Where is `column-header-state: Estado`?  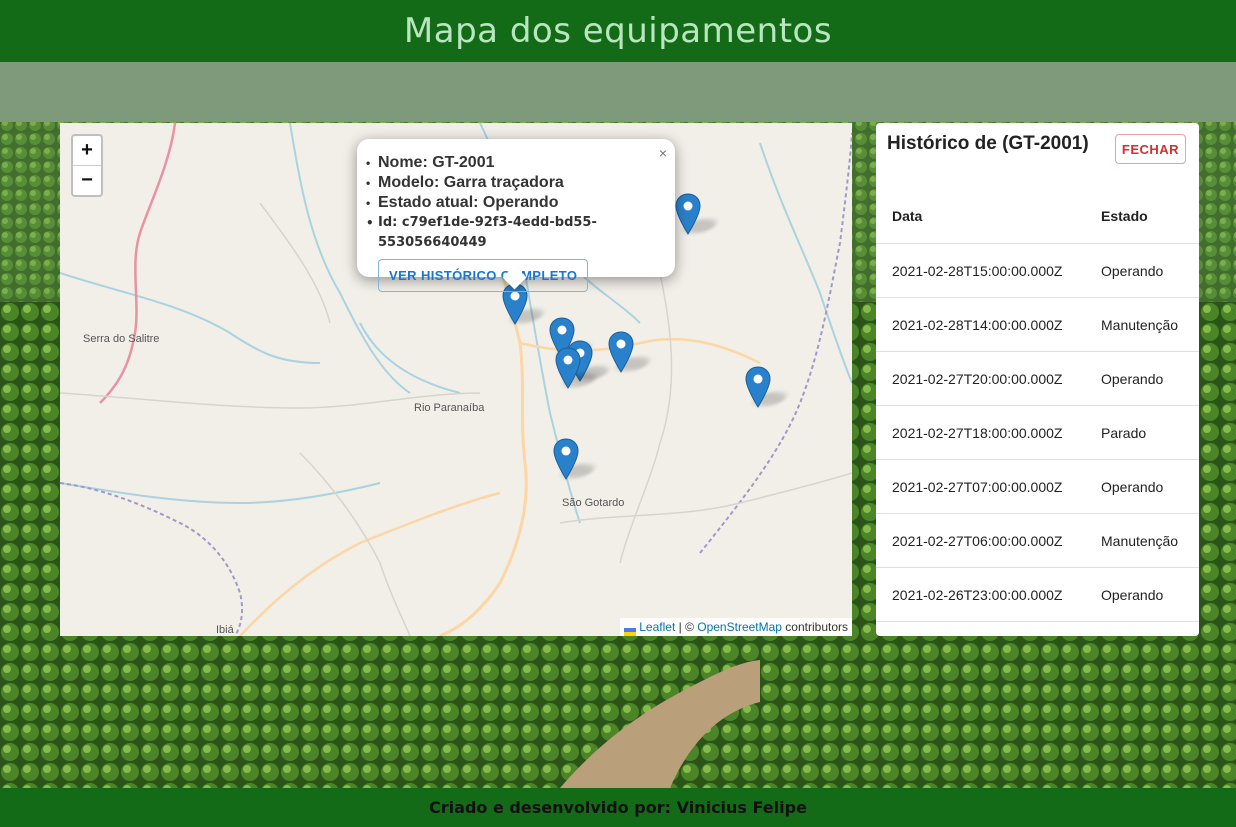 column-header-state: Estado is located at coordinates (1142, 216).